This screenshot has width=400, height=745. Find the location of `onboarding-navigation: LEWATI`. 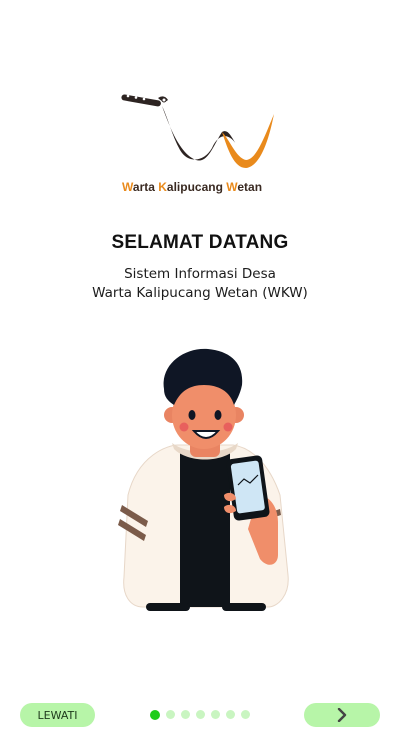

onboarding-navigation: LEWATI is located at coordinates (200, 715).